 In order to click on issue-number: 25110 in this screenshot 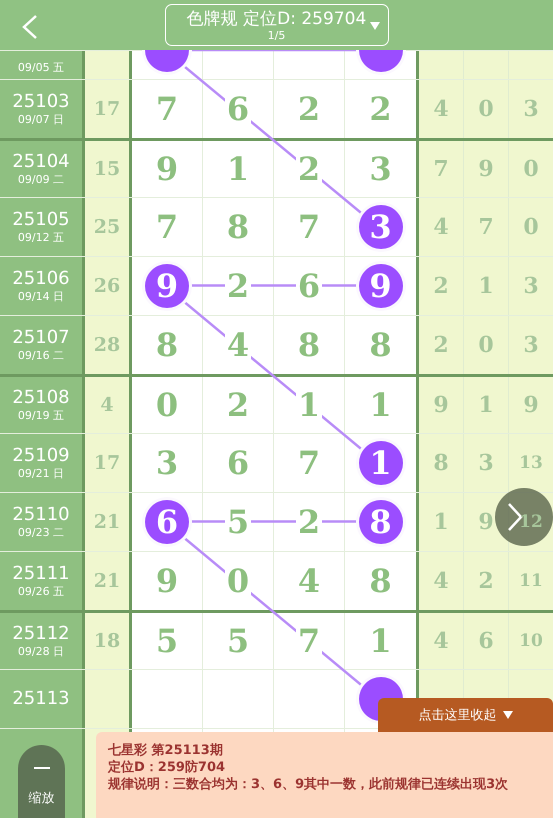, I will do `click(41, 515)`.